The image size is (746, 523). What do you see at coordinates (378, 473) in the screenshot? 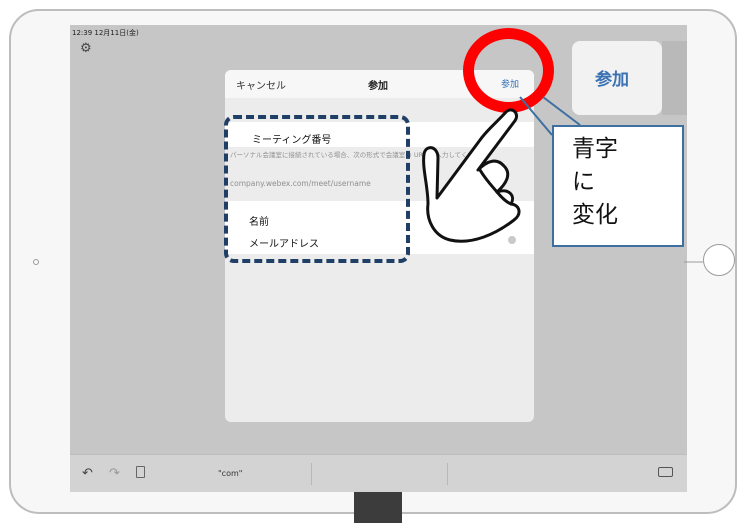
I see `keyboard-shortcut-bar: ↶ ↷ "com"` at bounding box center [378, 473].